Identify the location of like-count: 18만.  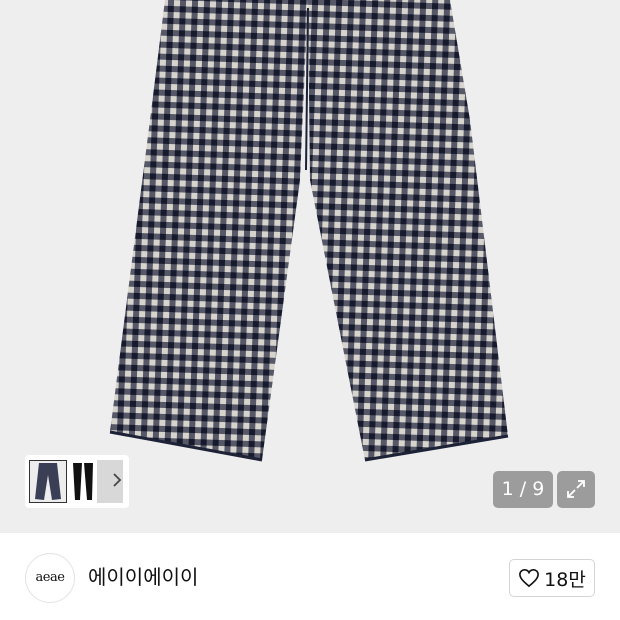
(565, 579).